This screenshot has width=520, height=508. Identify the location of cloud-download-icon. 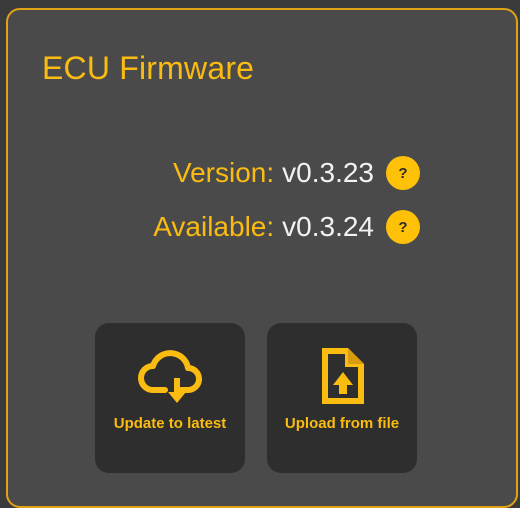
(170, 376).